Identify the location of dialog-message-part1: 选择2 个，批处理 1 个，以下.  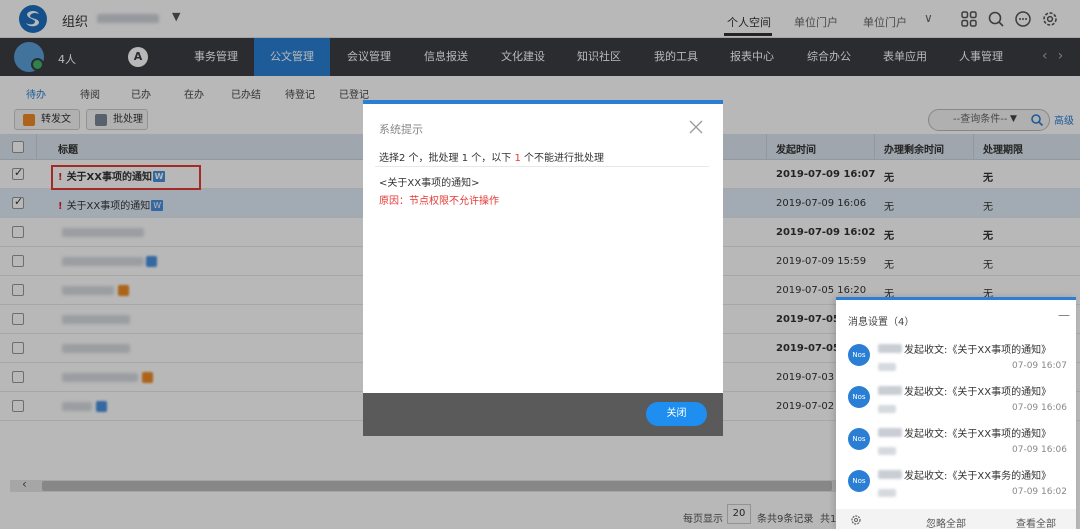
(447, 158).